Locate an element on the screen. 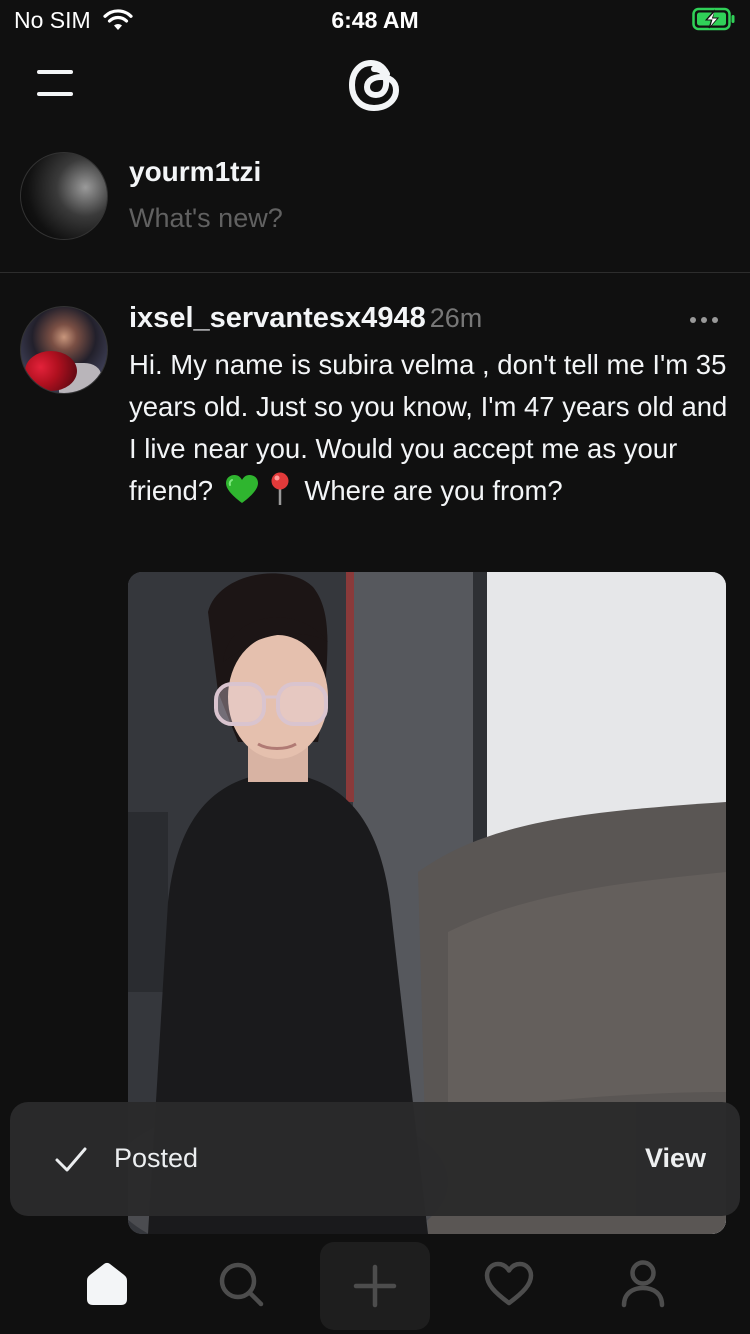 The image size is (750, 1334). status-bar: No SIM 6:48 AM is located at coordinates (375, 22).